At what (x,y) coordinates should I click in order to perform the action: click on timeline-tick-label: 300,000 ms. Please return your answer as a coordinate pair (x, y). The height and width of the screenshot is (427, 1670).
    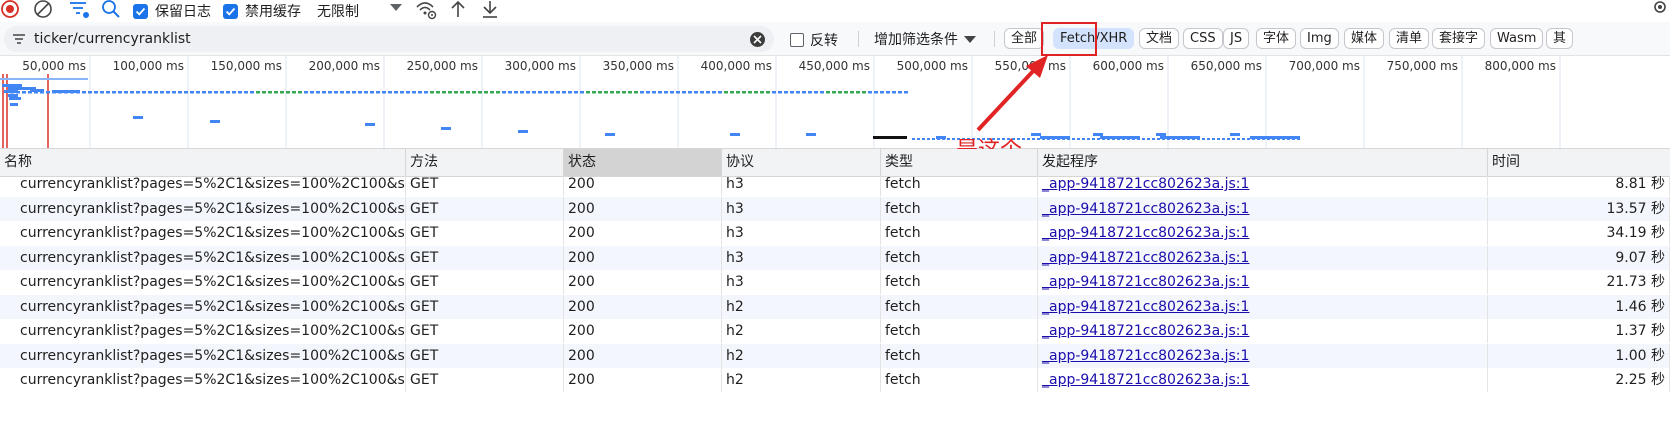
    Looking at the image, I should click on (540, 66).